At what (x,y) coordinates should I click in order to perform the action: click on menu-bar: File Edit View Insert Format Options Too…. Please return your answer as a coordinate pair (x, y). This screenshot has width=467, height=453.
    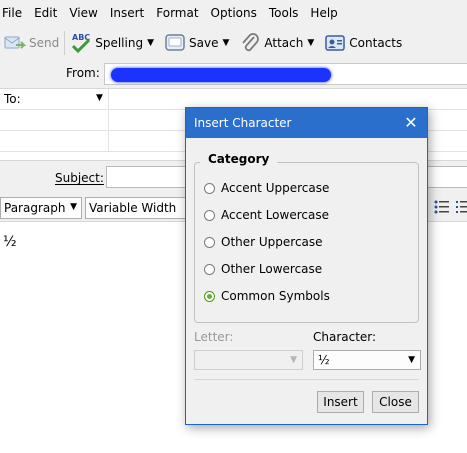
    Looking at the image, I should click on (233, 13).